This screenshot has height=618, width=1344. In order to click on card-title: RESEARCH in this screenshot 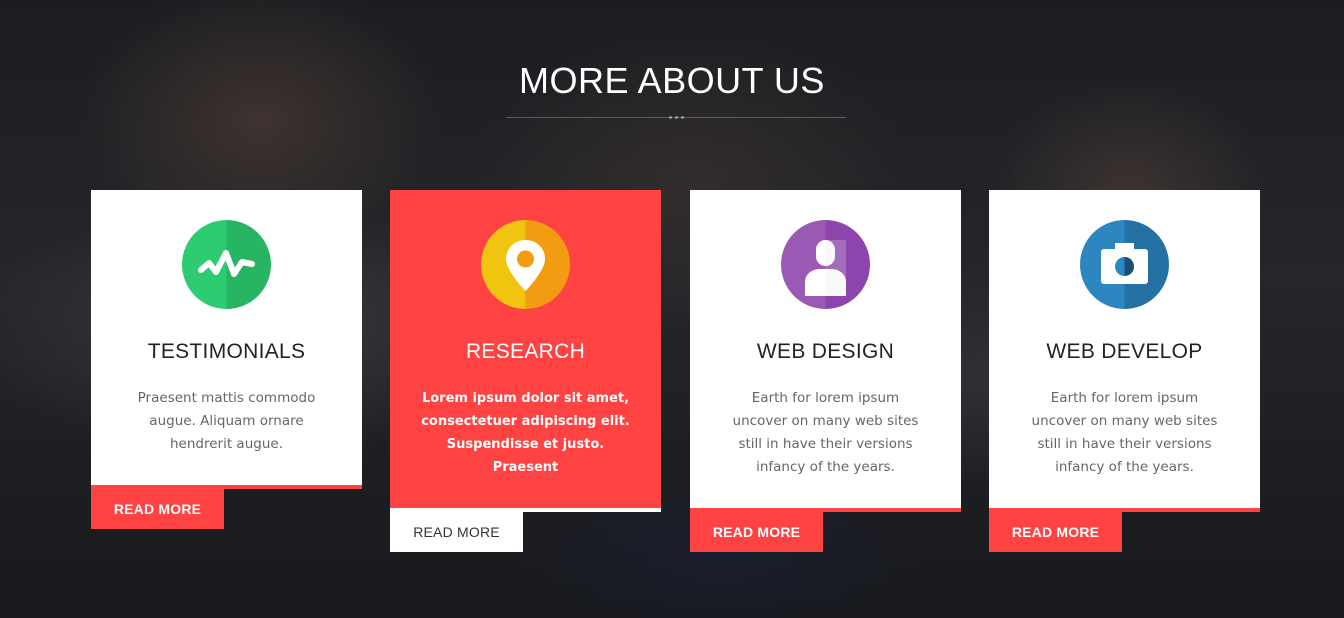, I will do `click(525, 351)`.